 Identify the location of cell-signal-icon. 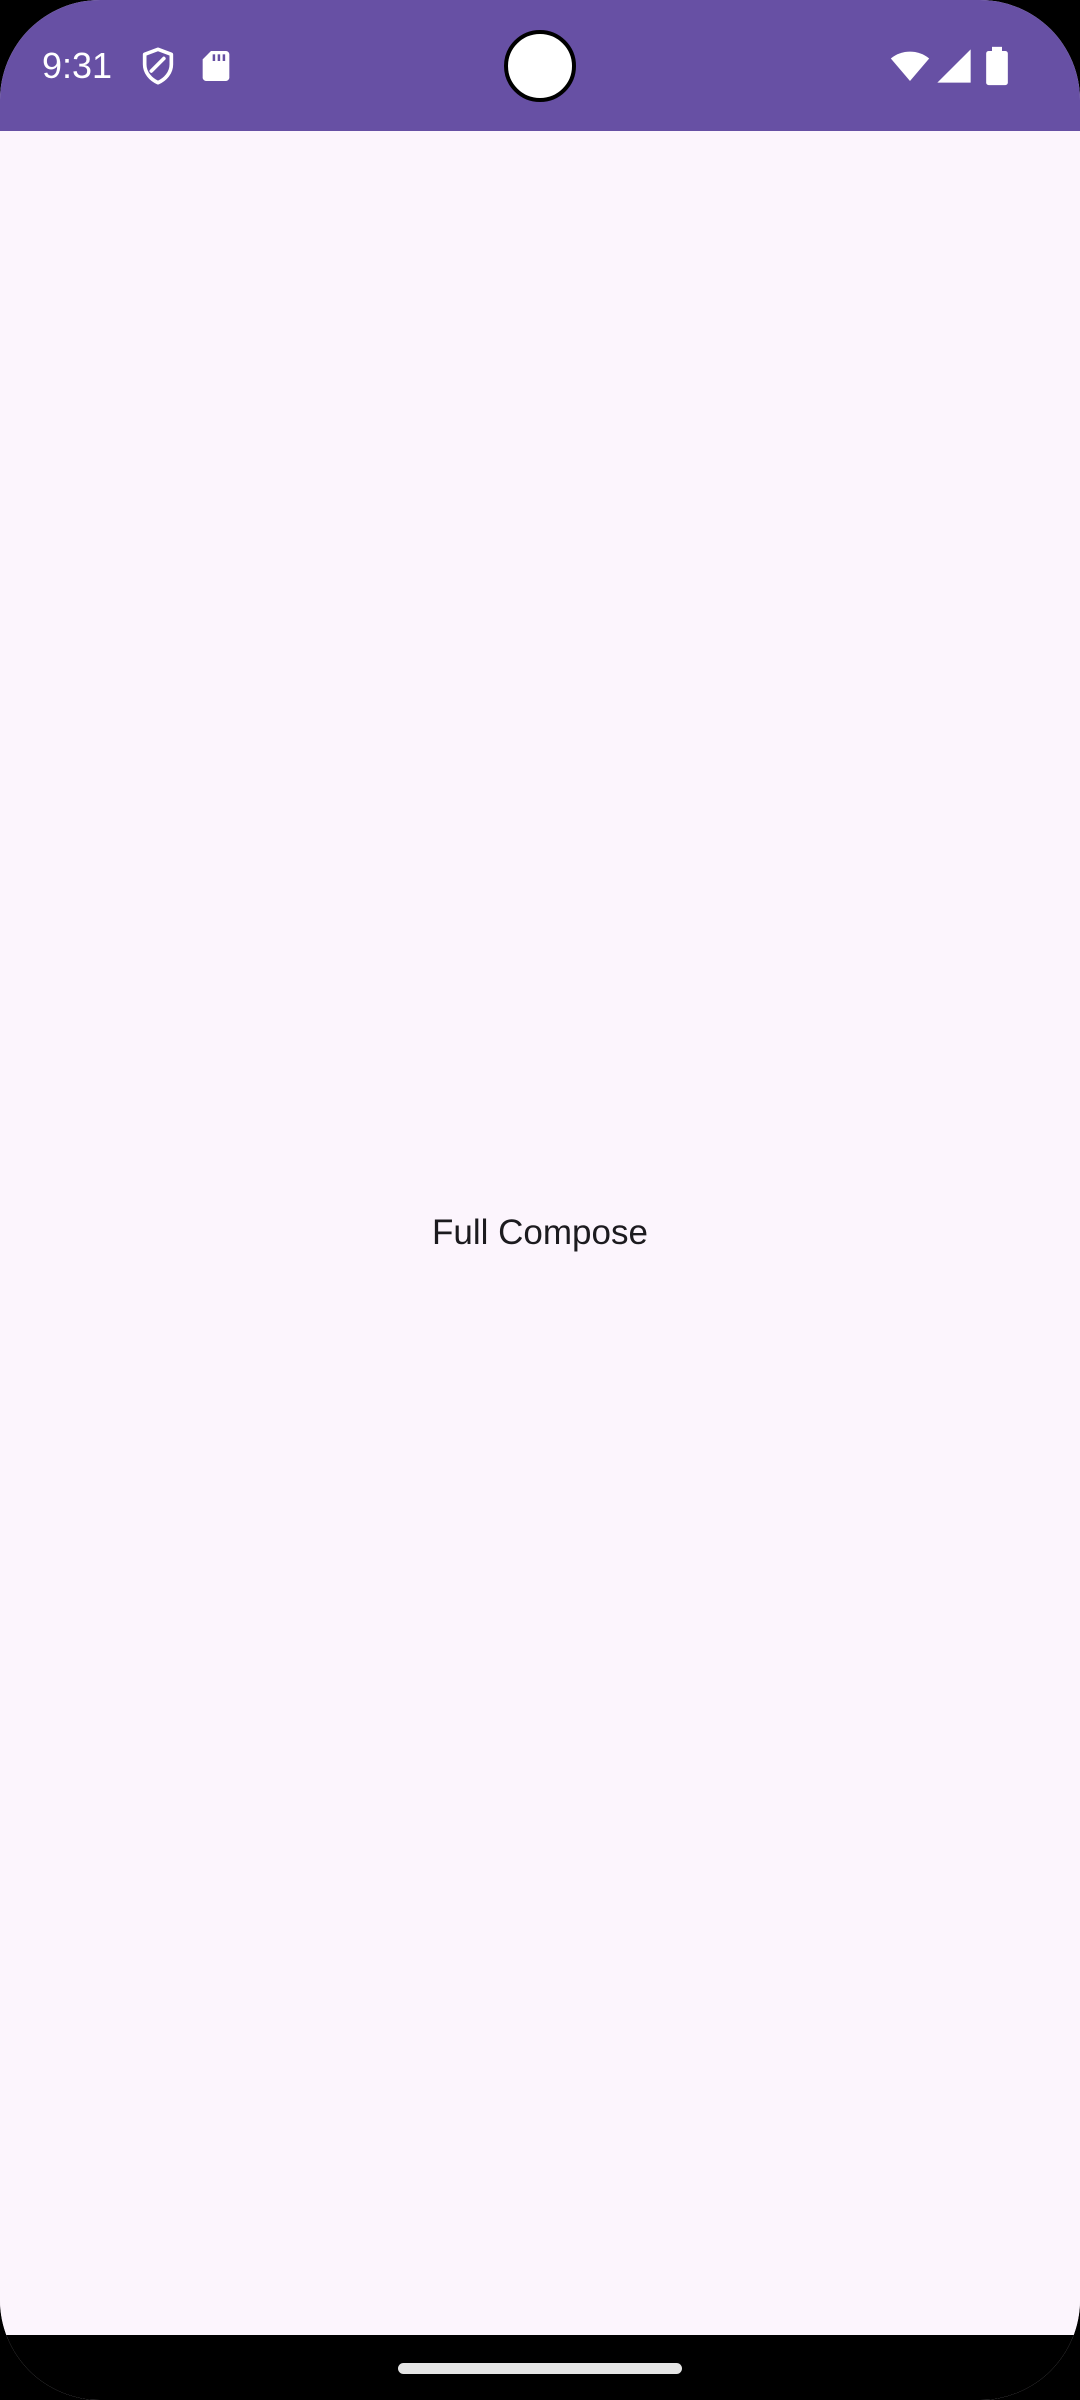
(954, 66).